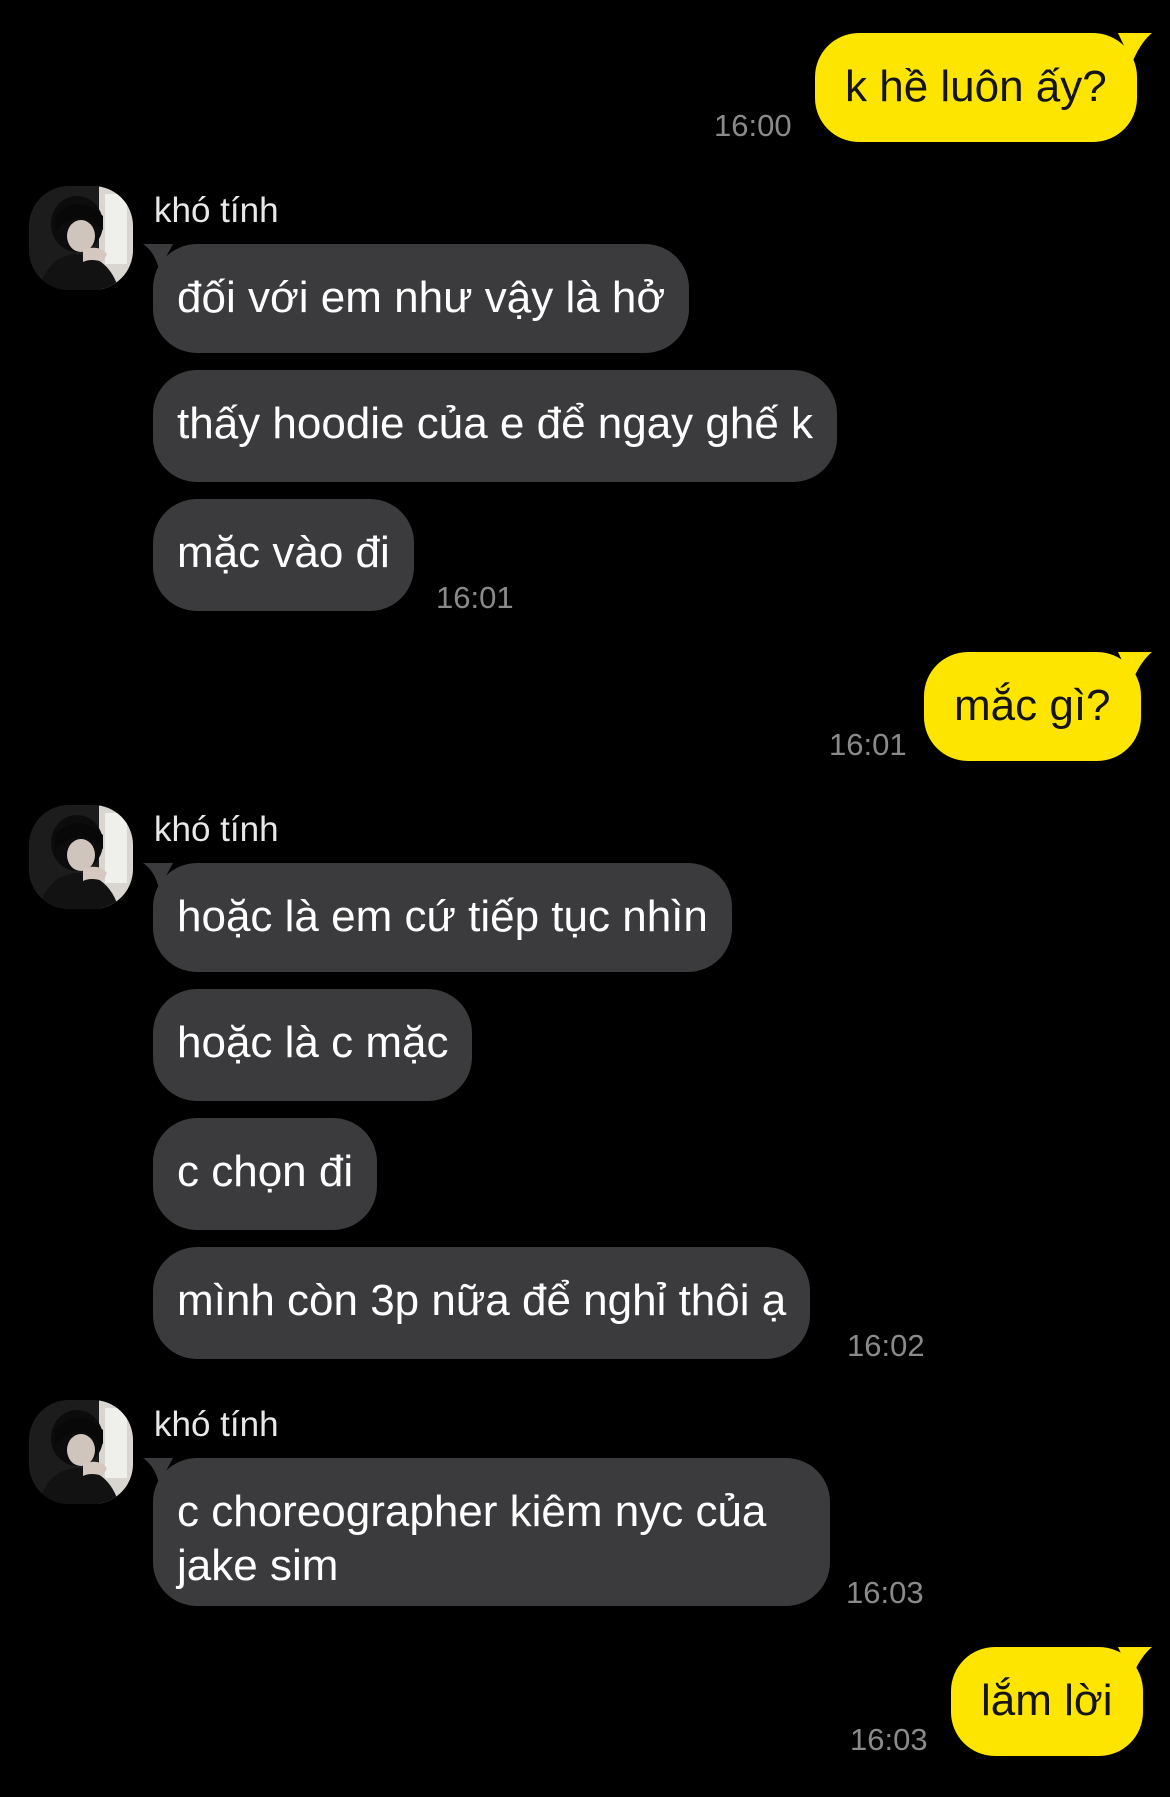 The height and width of the screenshot is (1797, 1170). I want to click on message-text: hoặc là em cứ tiếp tục nhìn, so click(442, 916).